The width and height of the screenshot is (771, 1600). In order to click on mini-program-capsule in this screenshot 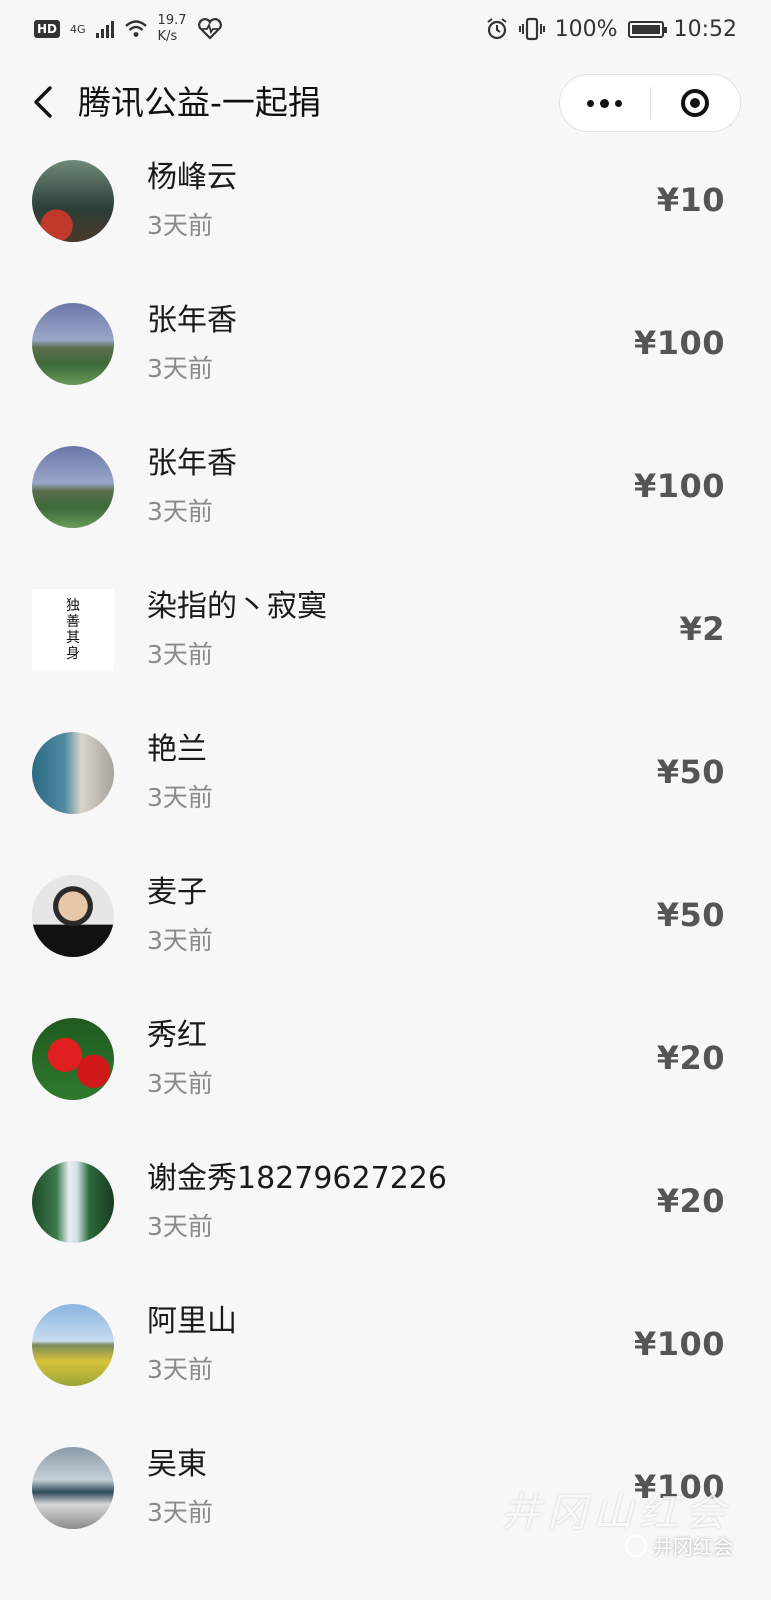, I will do `click(650, 103)`.